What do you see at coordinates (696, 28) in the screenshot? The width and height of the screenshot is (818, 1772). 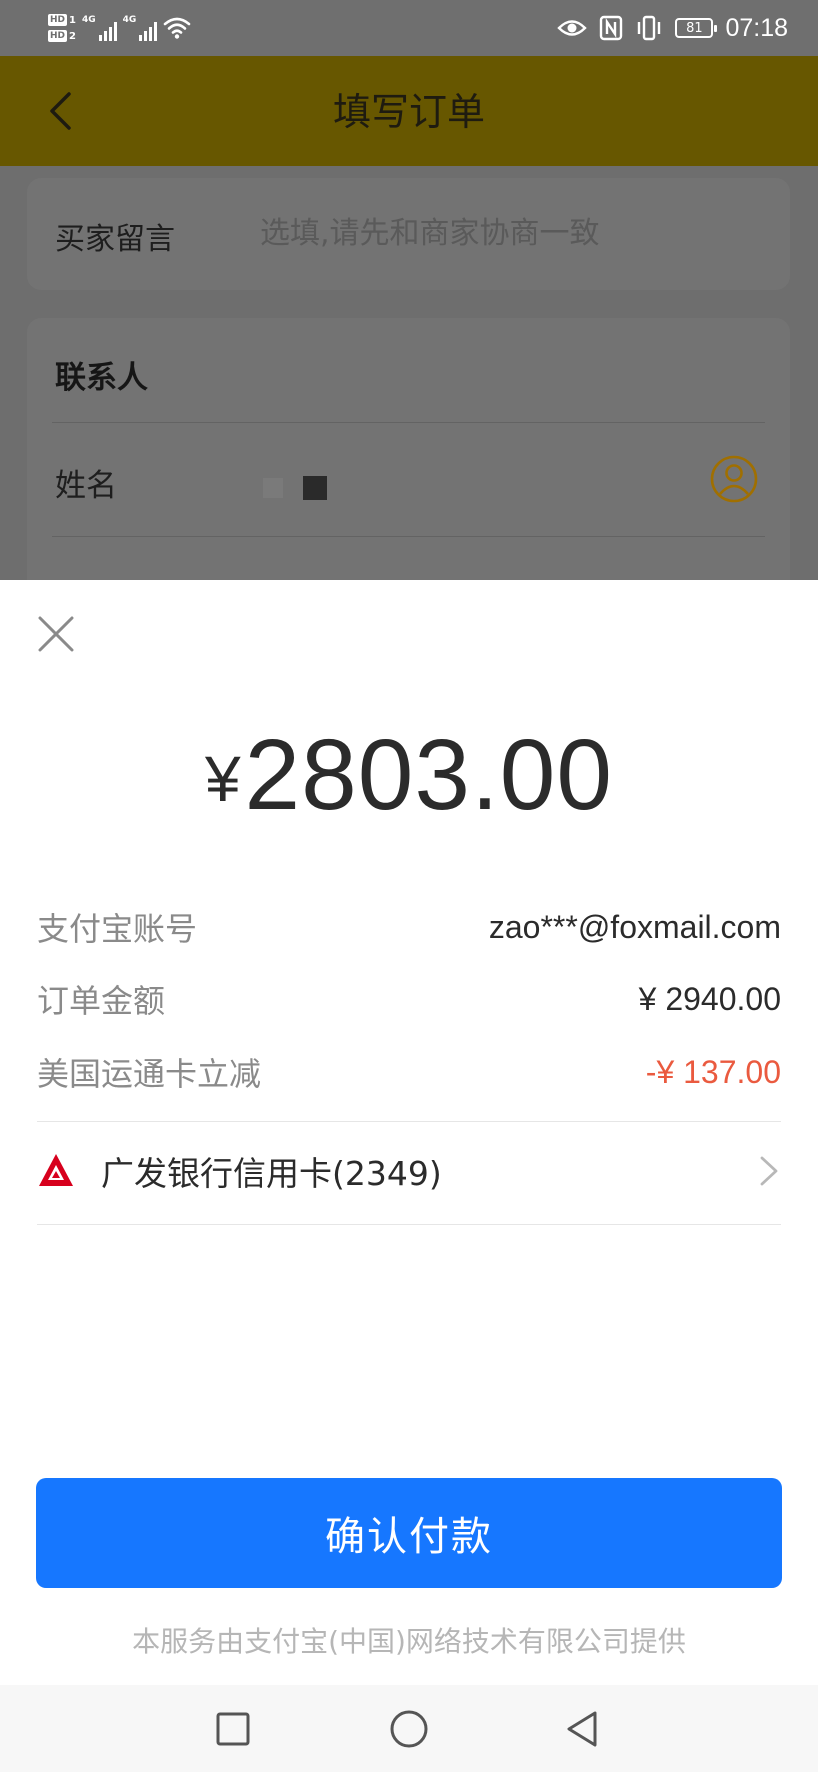 I see `battery-icon: 81` at bounding box center [696, 28].